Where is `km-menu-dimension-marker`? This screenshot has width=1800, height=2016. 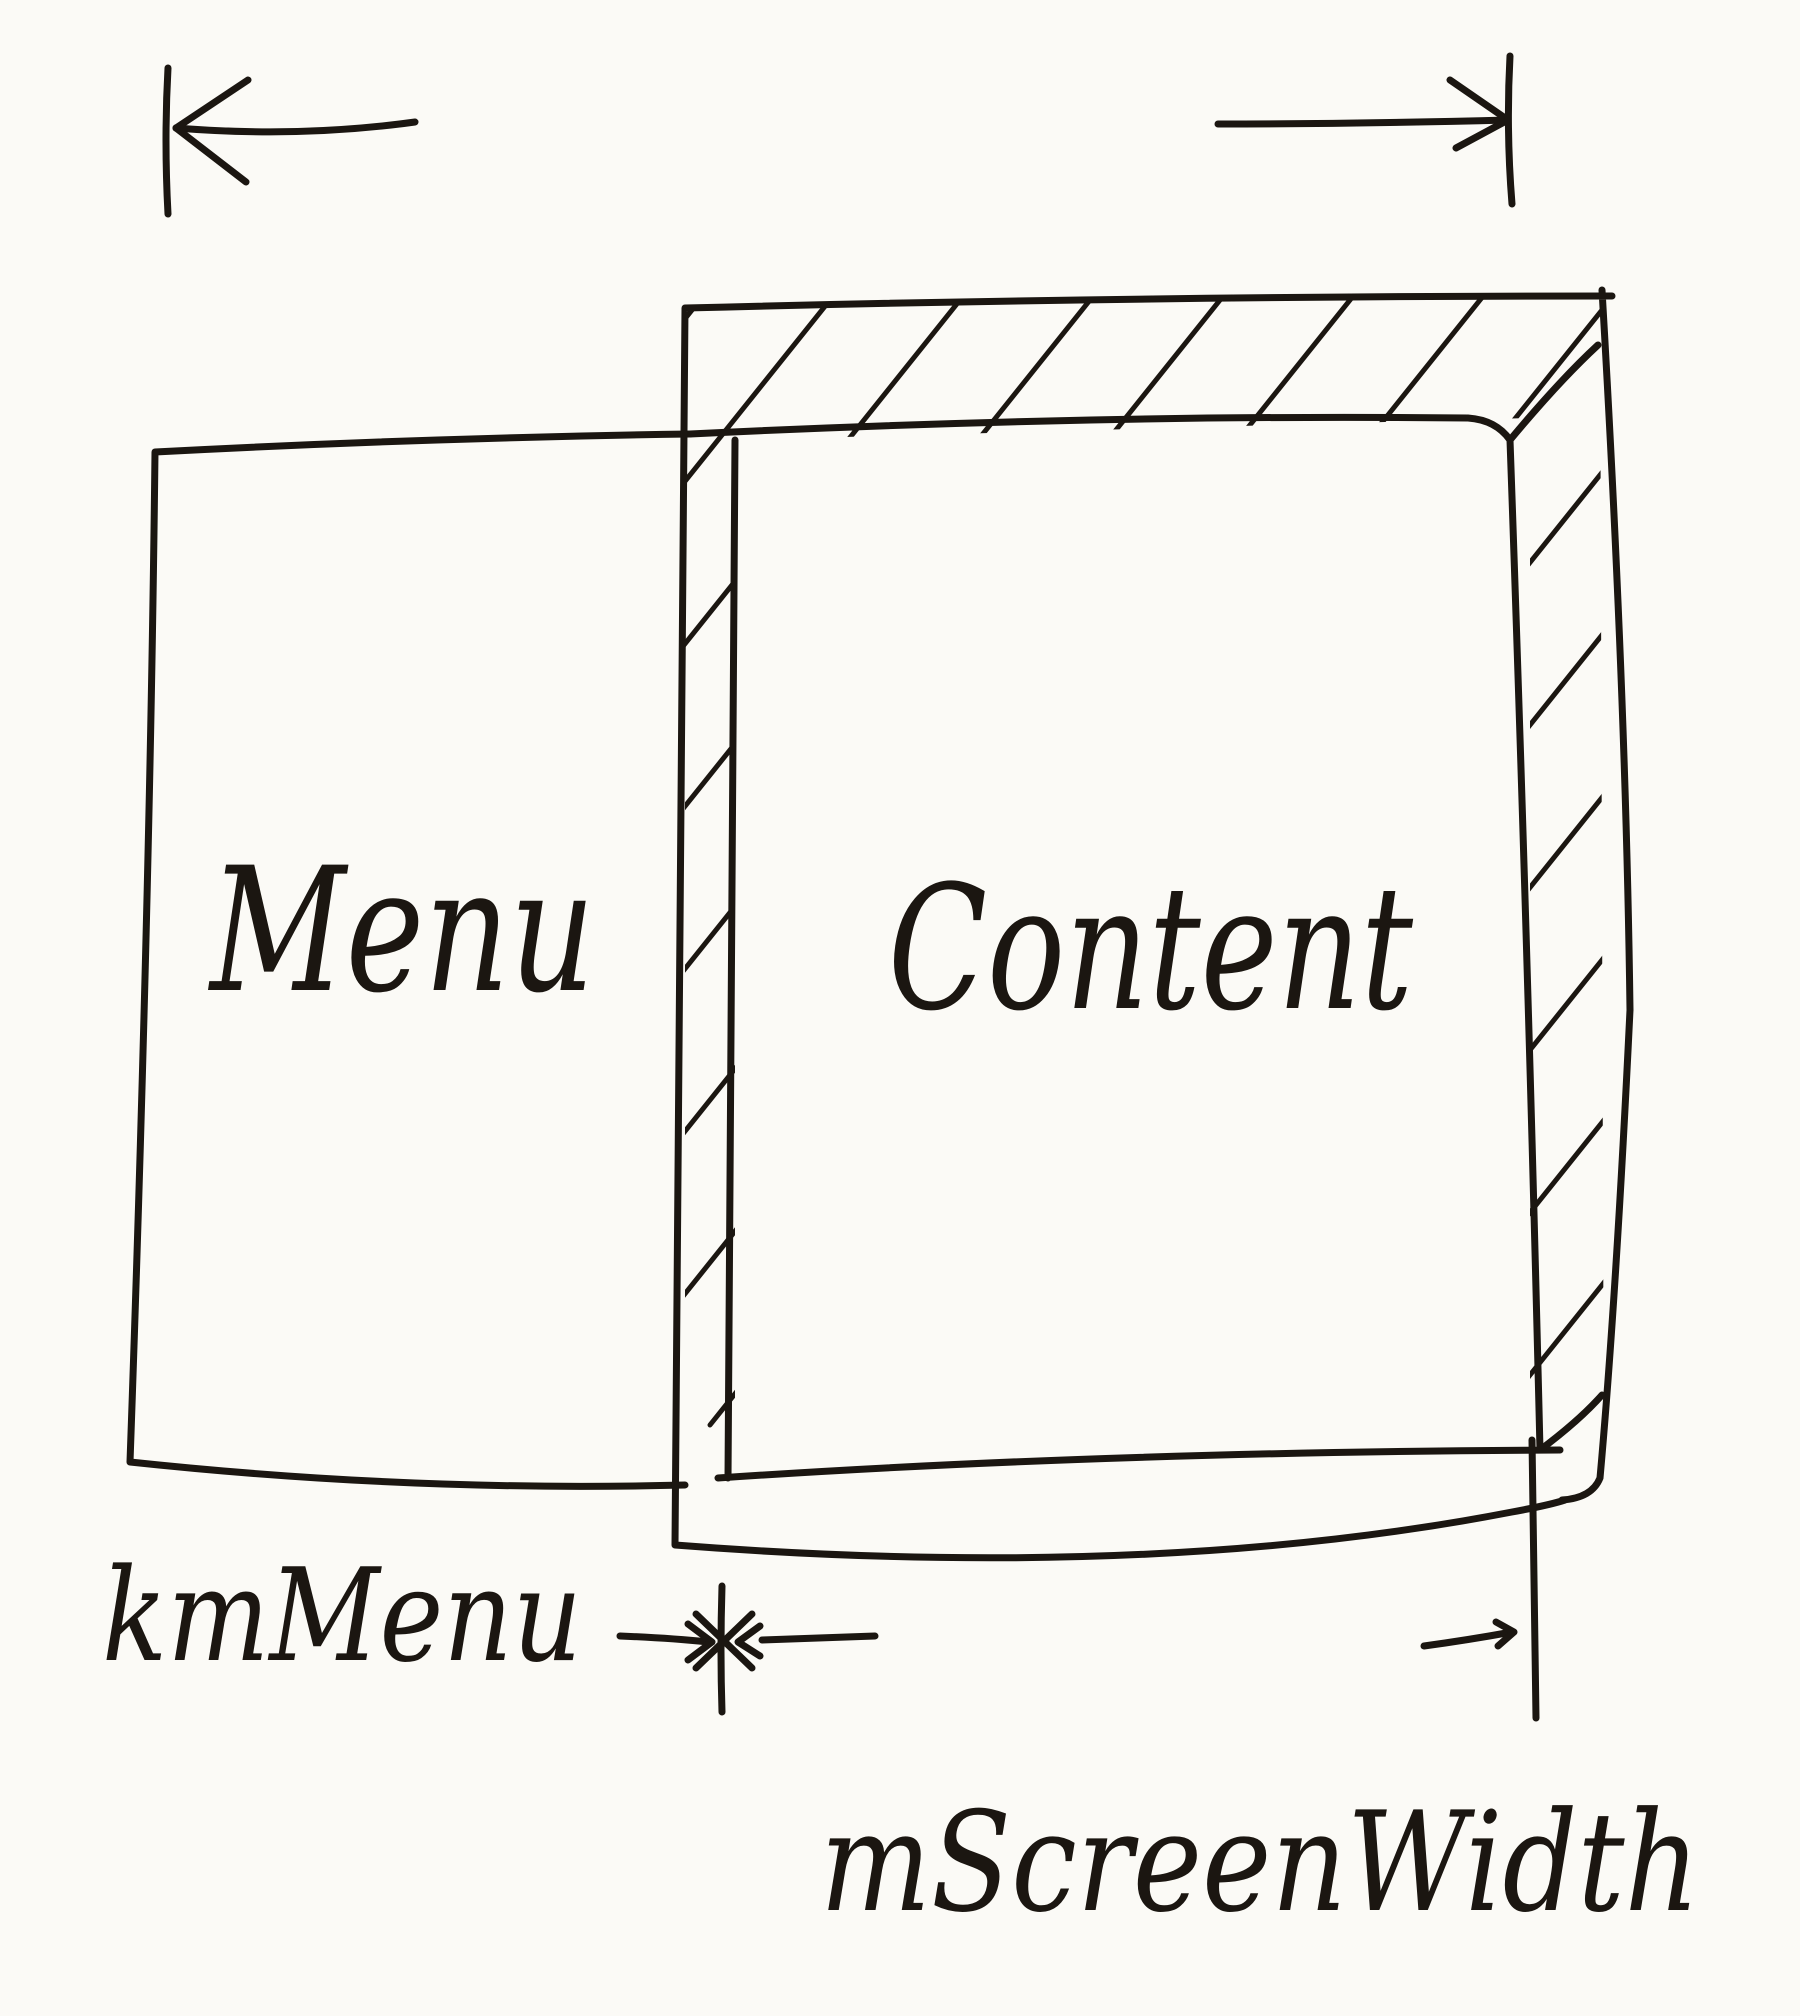
km-menu-dimension-marker is located at coordinates (747, 1649).